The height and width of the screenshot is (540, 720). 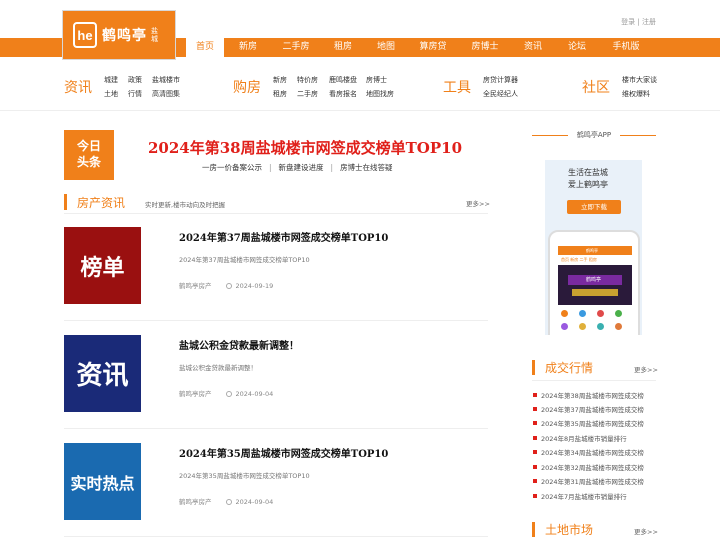 I want to click on news-thumb: 实时热点, so click(x=102, y=481).